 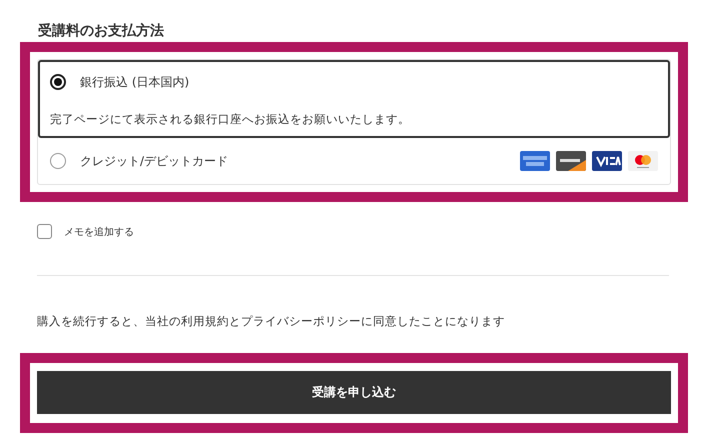 I want to click on option-label: 銀行振込 (日本国内), so click(x=135, y=82).